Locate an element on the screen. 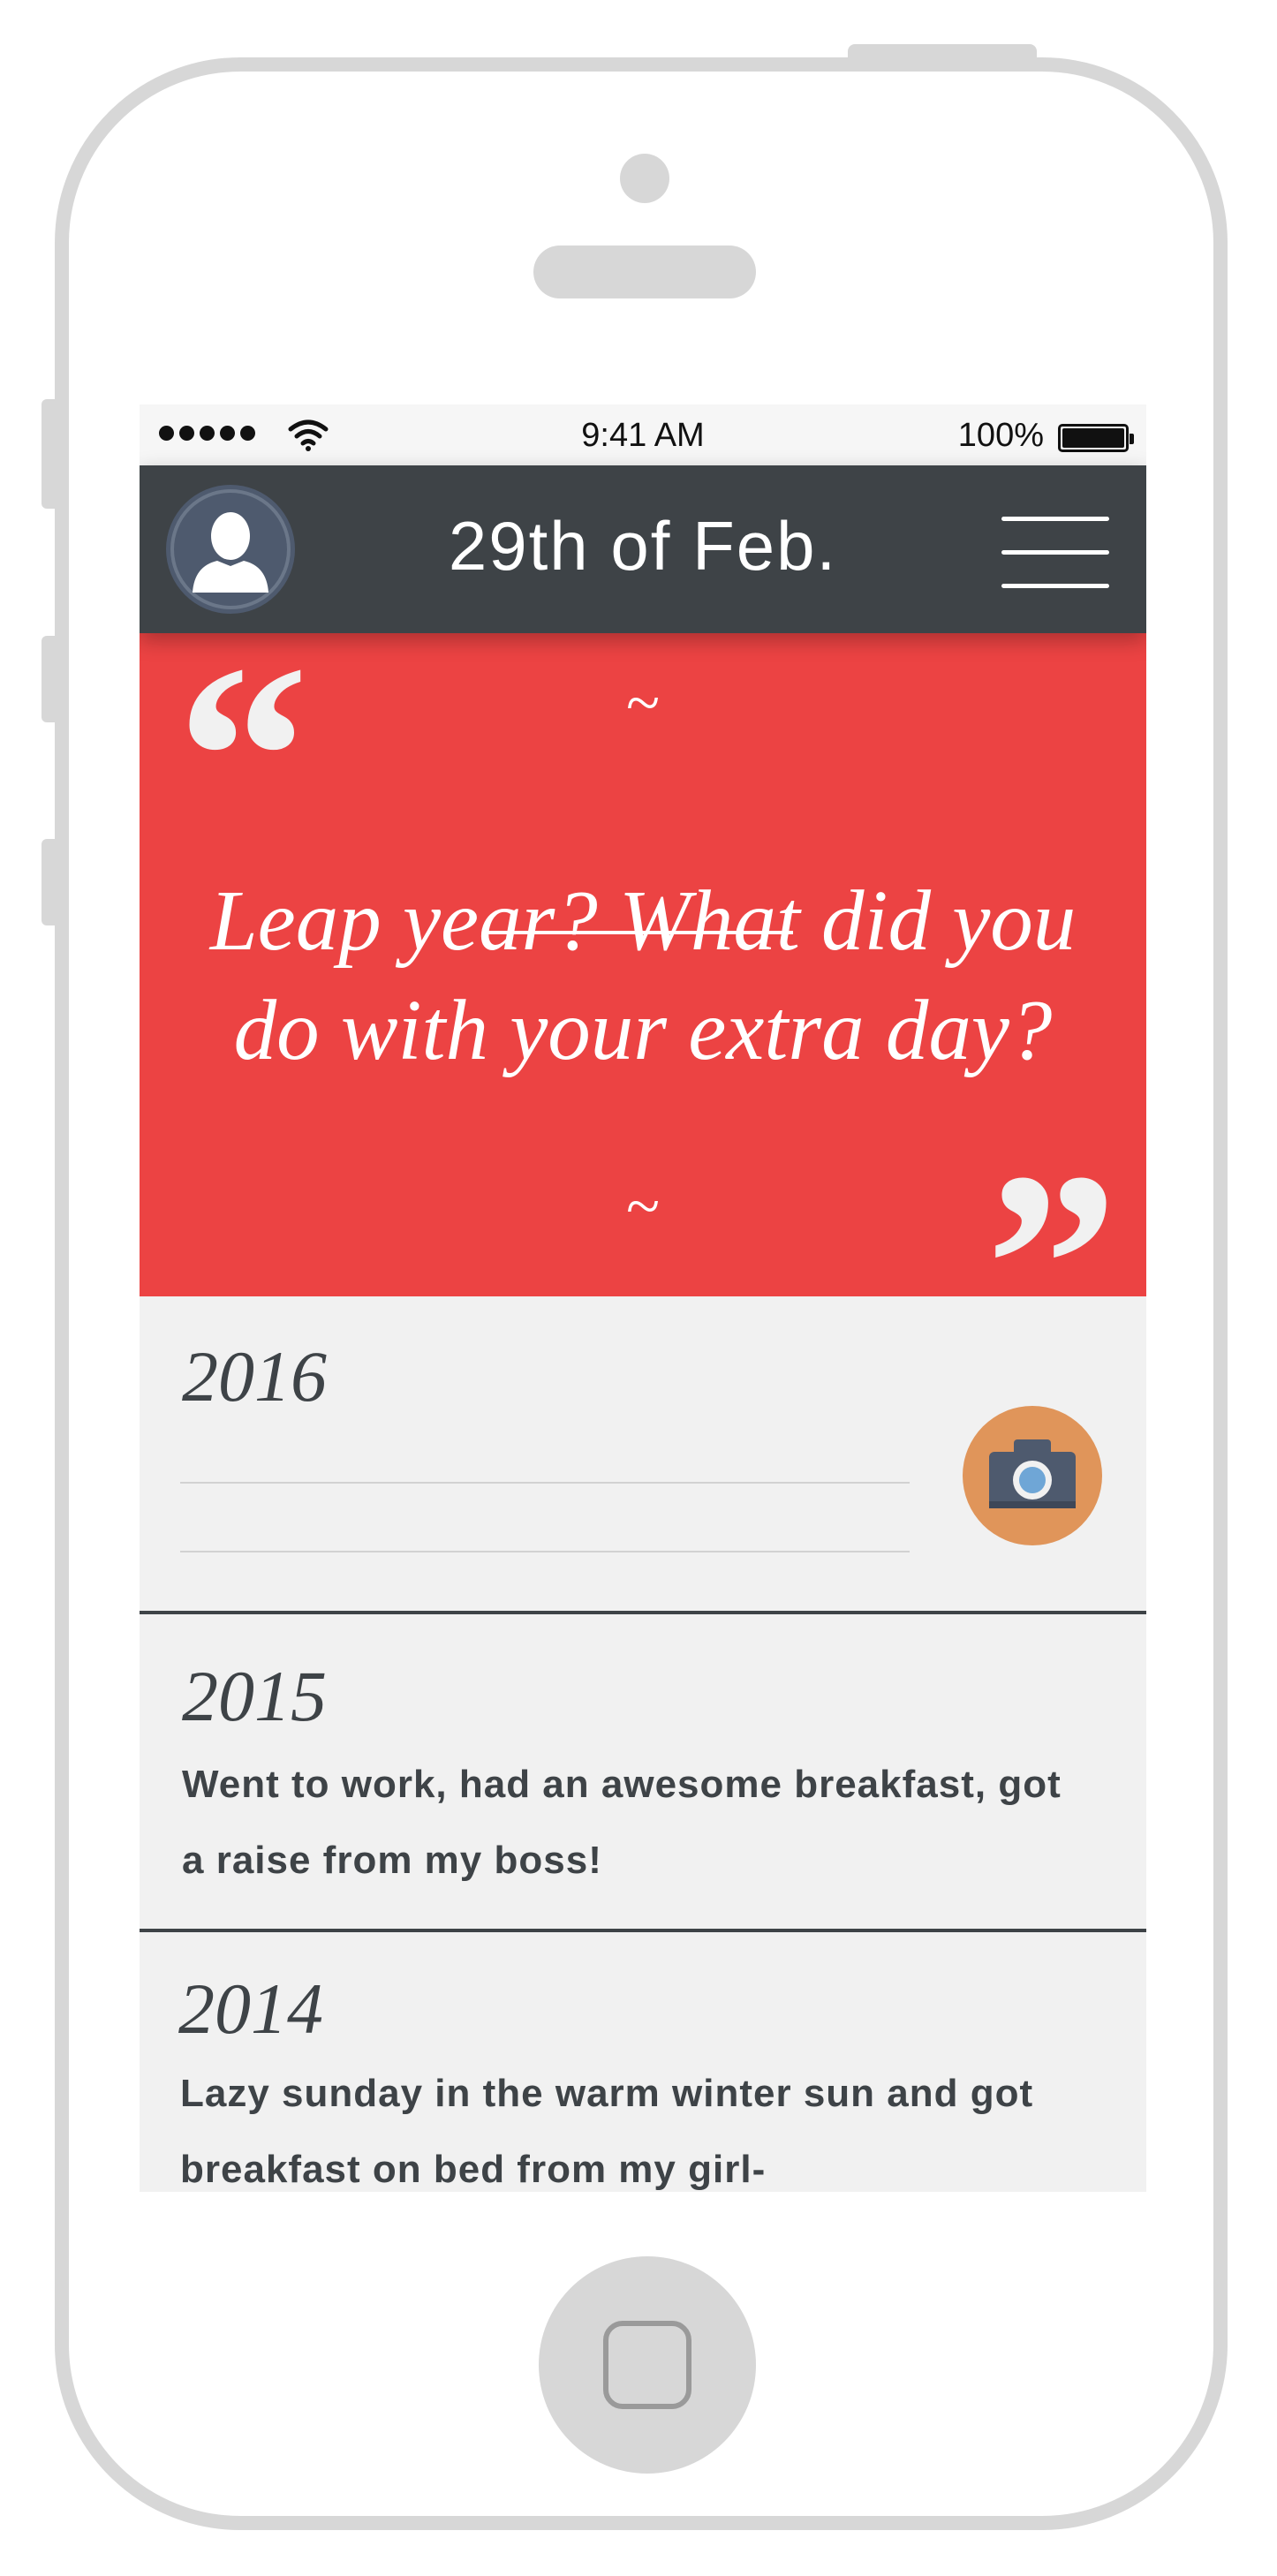 The height and width of the screenshot is (2576, 1277). list-item: 2016 is located at coordinates (643, 1455).